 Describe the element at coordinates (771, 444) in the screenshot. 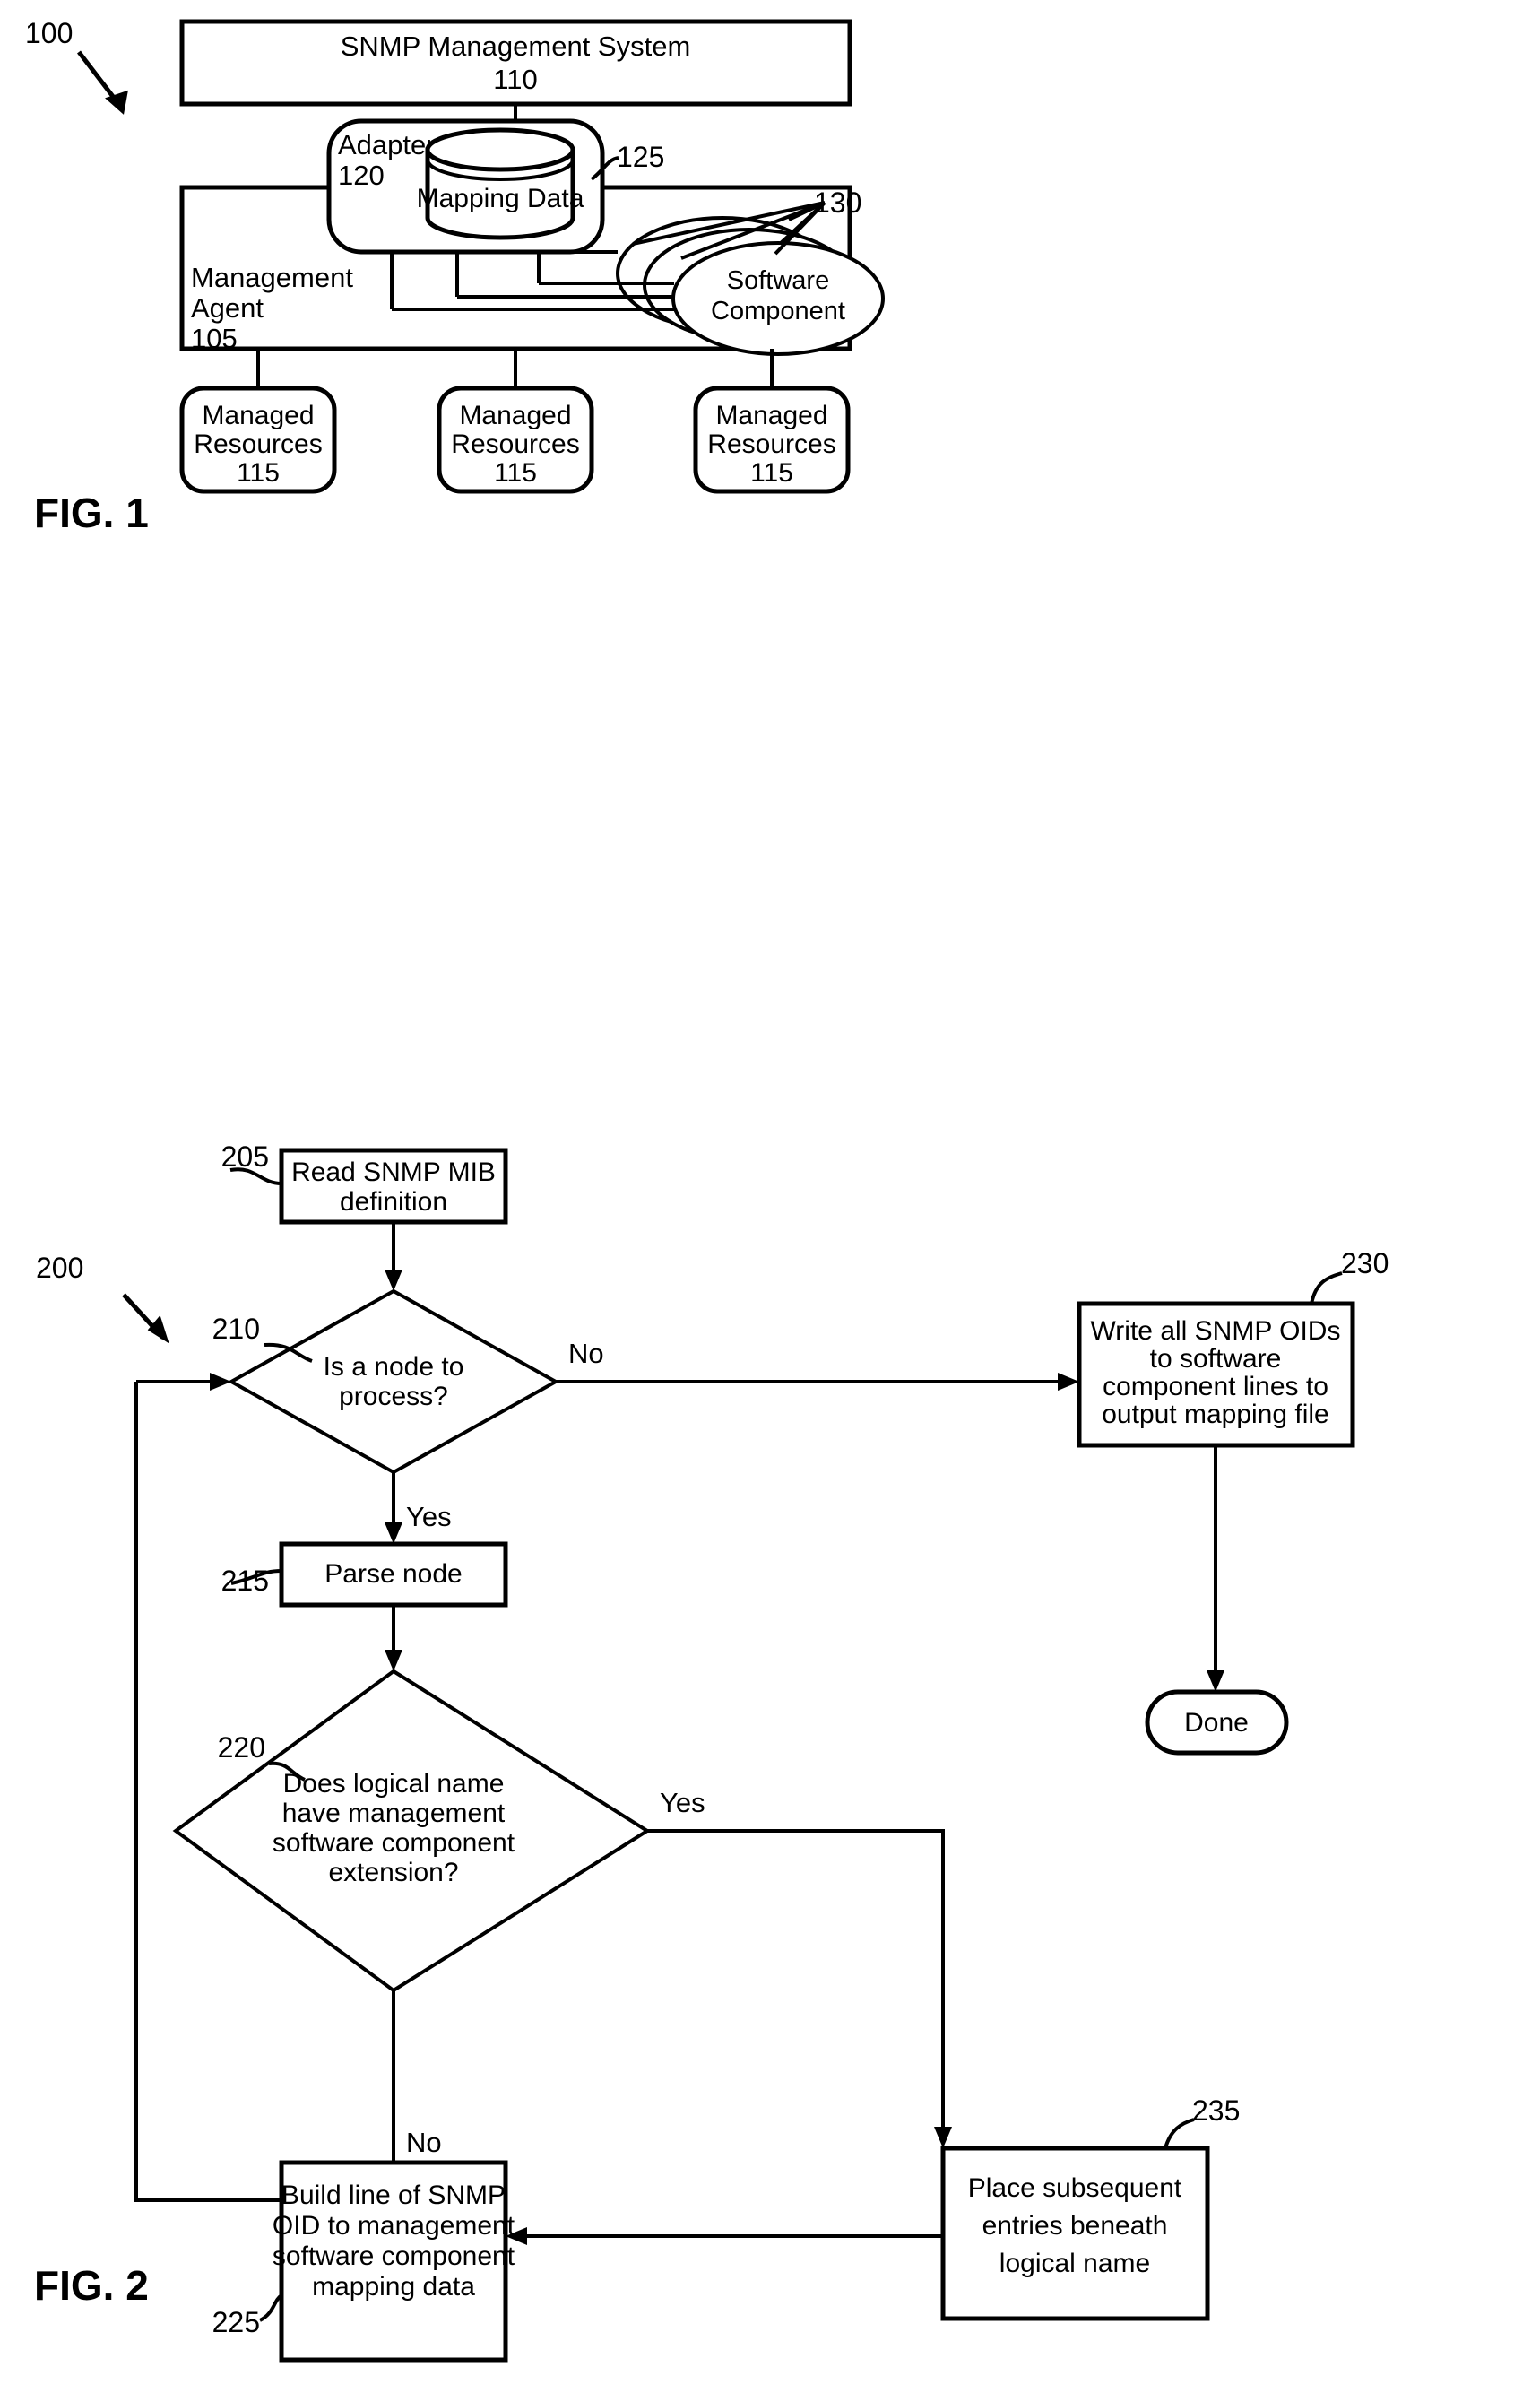

I see `managed-resources-3-line2: Resources` at that location.